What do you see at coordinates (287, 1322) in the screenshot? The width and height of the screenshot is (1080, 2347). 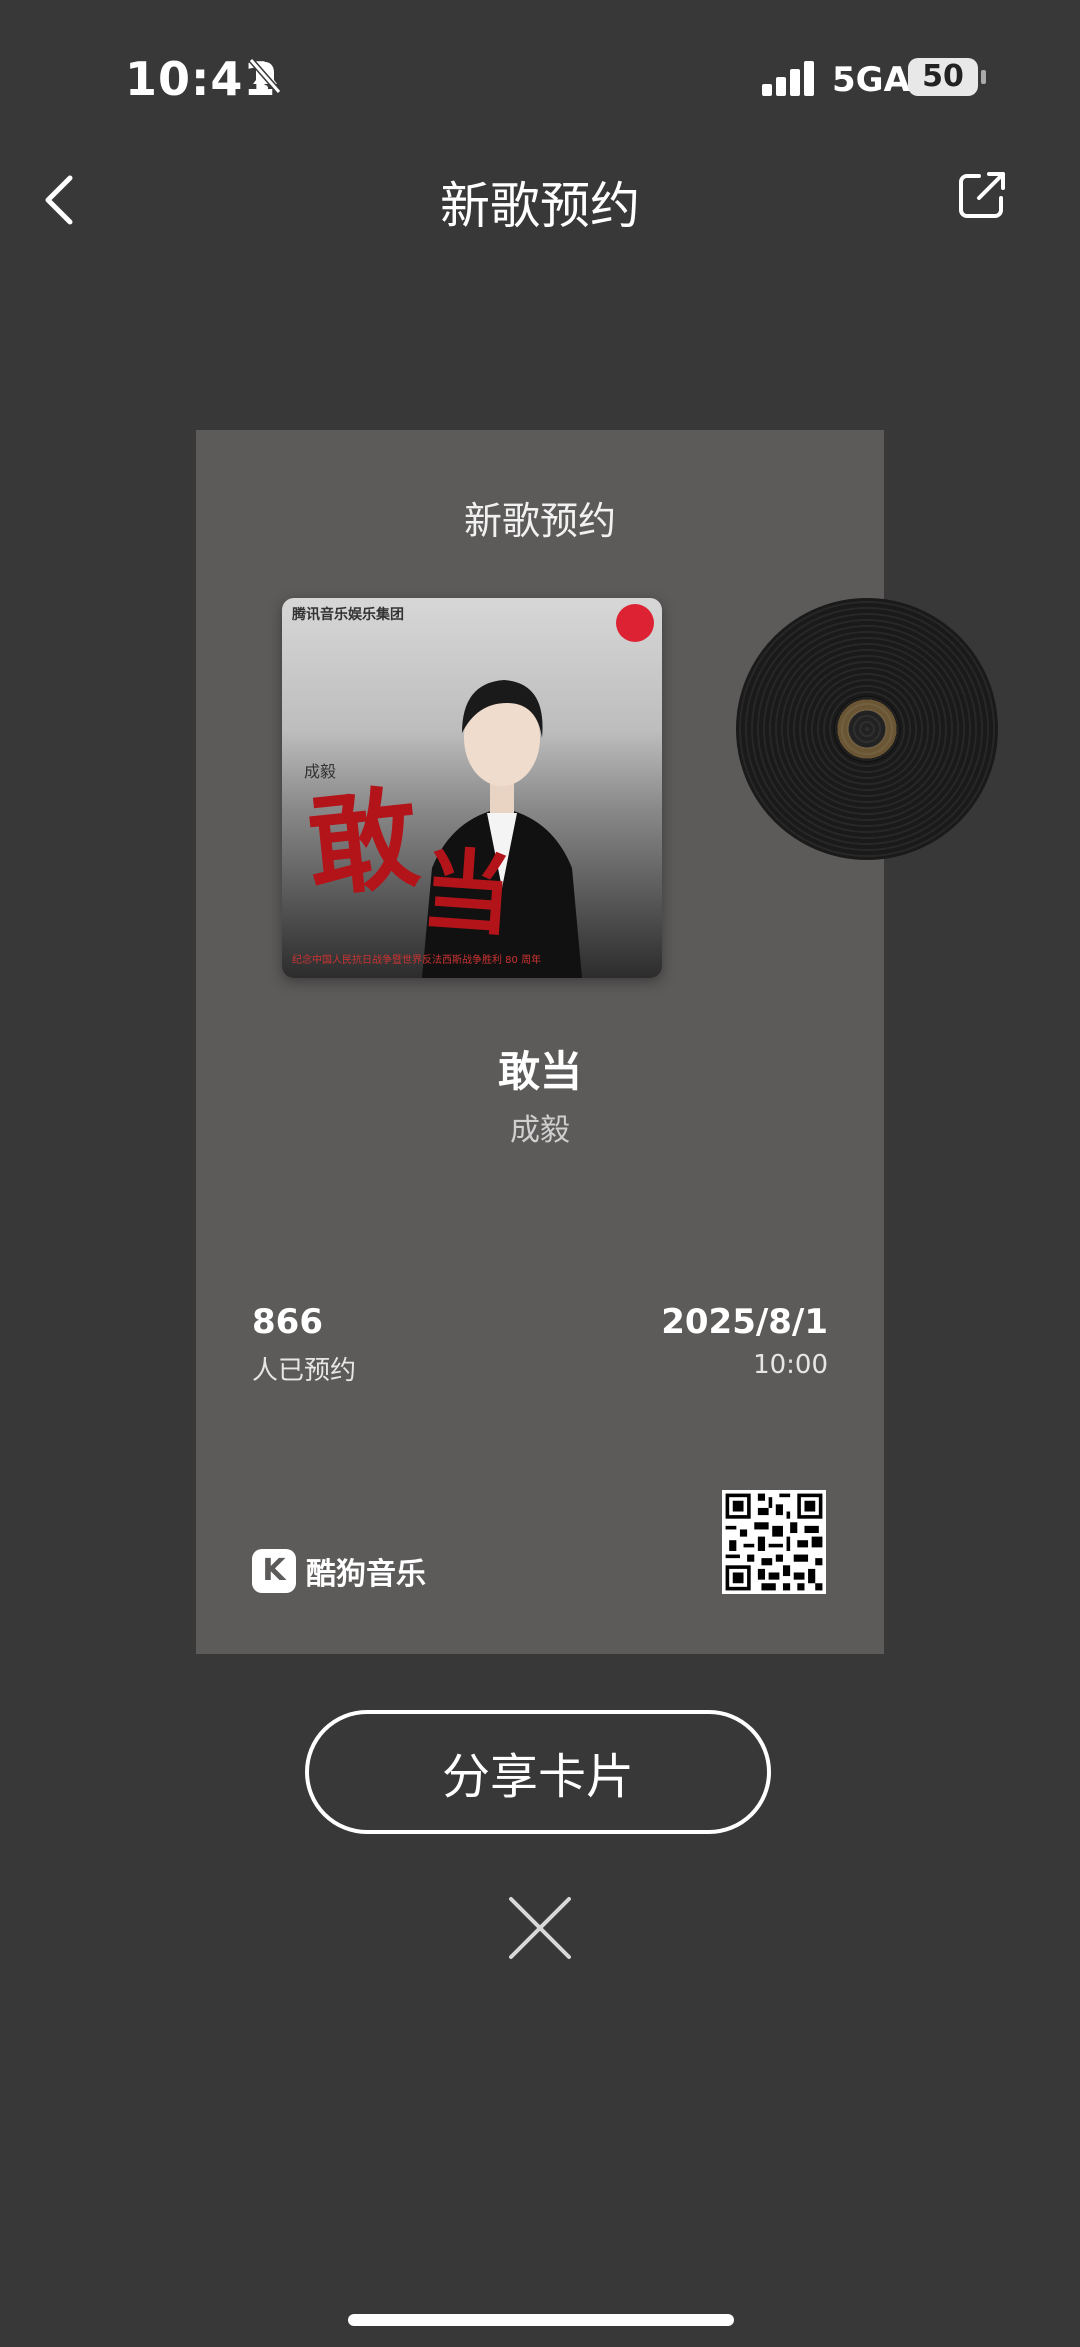 I see `reservation-count: 866` at bounding box center [287, 1322].